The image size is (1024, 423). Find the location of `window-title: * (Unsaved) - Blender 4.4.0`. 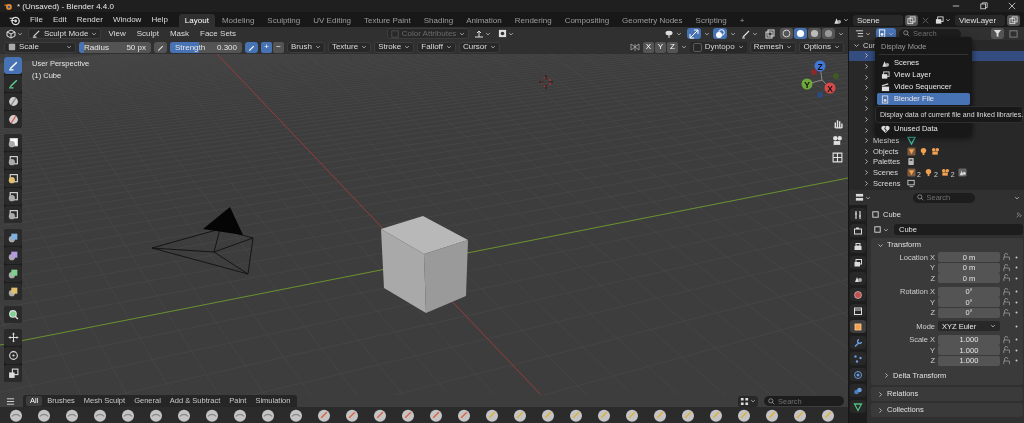

window-title: * (Unsaved) - Blender 4.4.0 is located at coordinates (65, 6).